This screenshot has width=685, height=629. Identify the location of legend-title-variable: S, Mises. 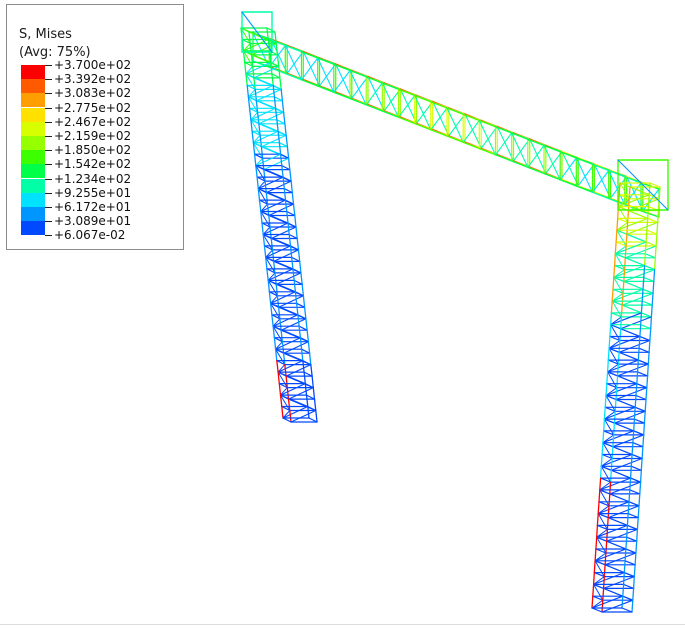
(45, 34).